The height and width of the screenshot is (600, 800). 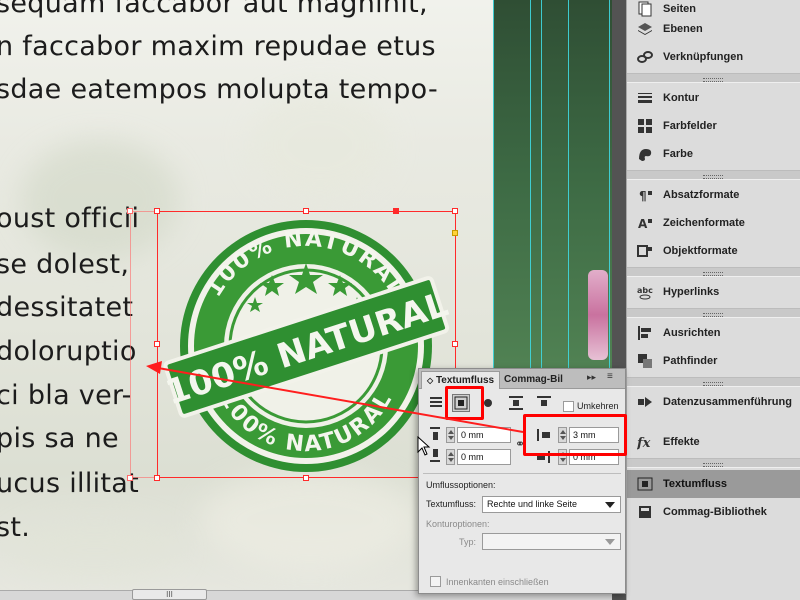 What do you see at coordinates (424, 446) in the screenshot?
I see `mouse-cursor-icon` at bounding box center [424, 446].